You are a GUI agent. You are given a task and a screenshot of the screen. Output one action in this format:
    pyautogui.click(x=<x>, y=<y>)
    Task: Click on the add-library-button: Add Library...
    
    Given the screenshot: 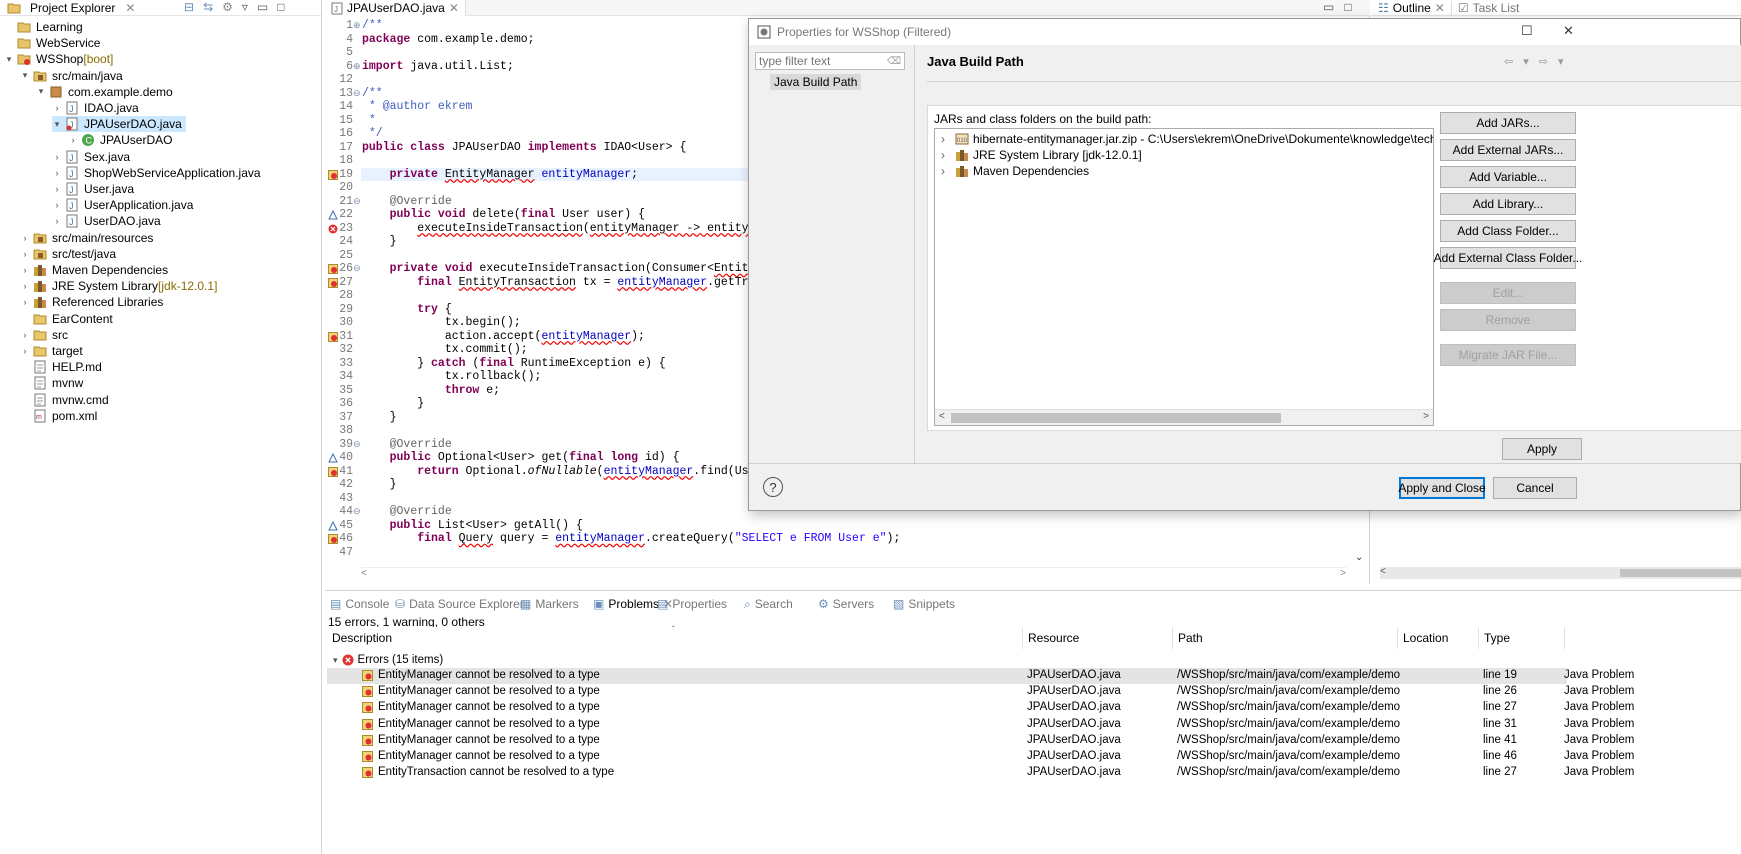 What is the action you would take?
    pyautogui.click(x=1508, y=204)
    